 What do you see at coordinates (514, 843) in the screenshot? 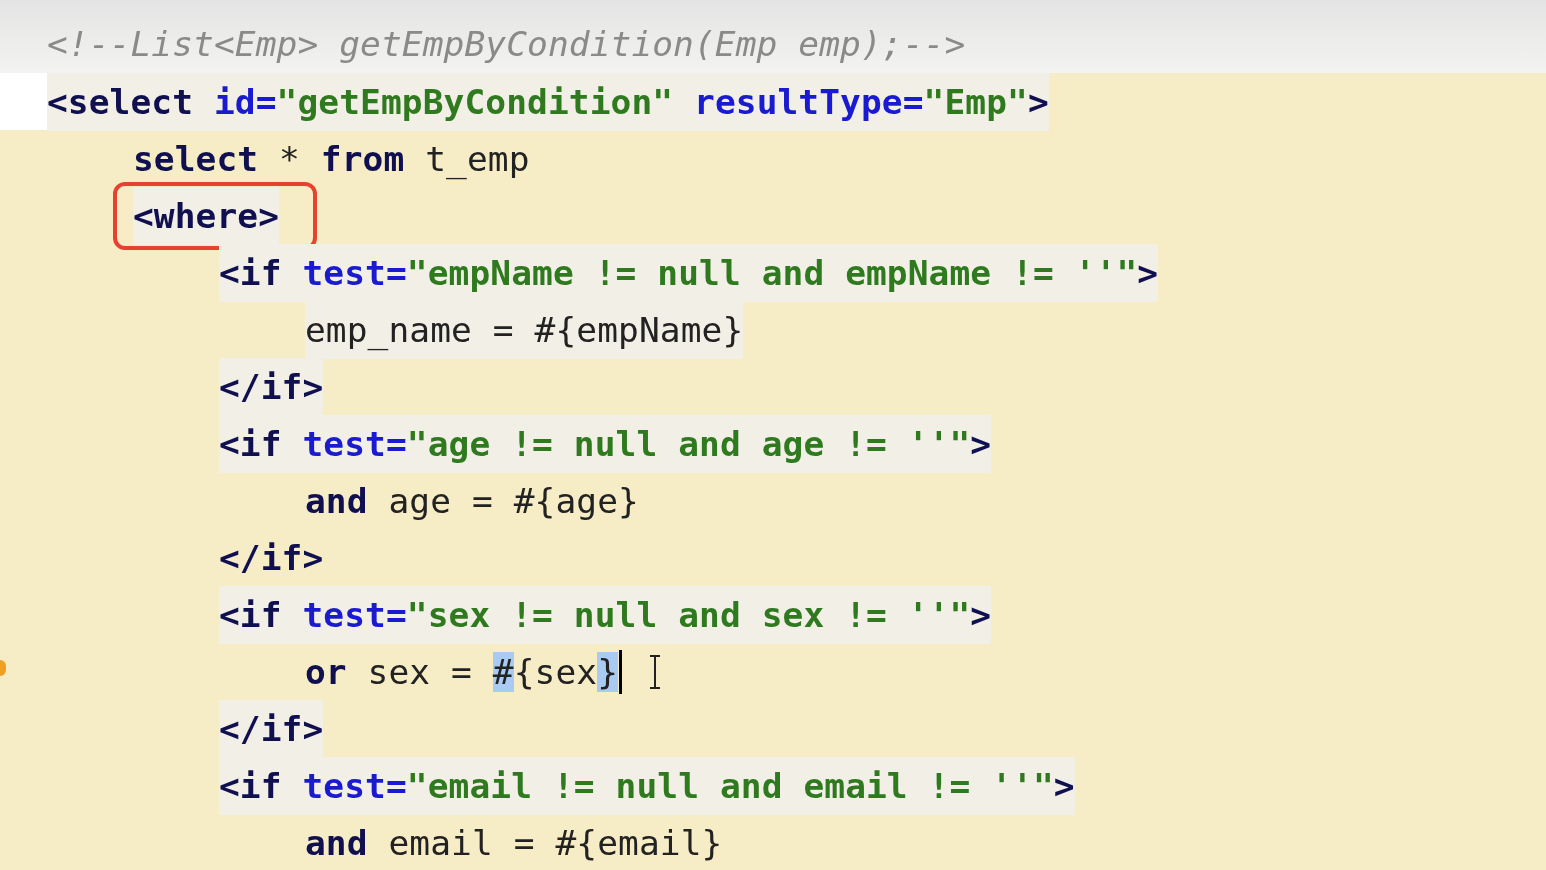
I see `code-line: and email = #{email}` at bounding box center [514, 843].